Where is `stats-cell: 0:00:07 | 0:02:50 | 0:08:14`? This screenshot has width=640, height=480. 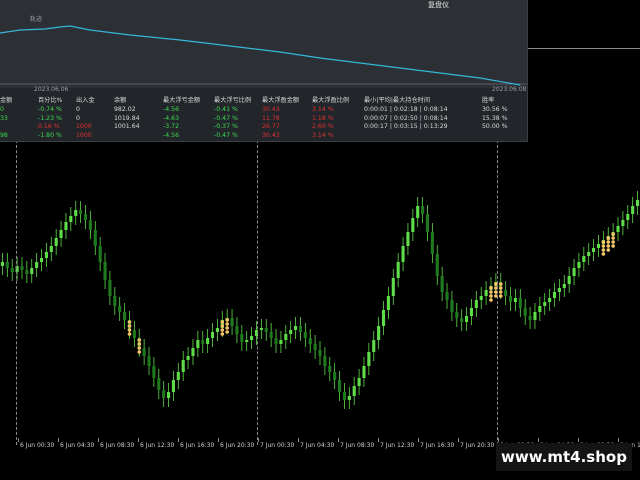 stats-cell: 0:00:07 | 0:02:50 | 0:08:14 is located at coordinates (406, 118).